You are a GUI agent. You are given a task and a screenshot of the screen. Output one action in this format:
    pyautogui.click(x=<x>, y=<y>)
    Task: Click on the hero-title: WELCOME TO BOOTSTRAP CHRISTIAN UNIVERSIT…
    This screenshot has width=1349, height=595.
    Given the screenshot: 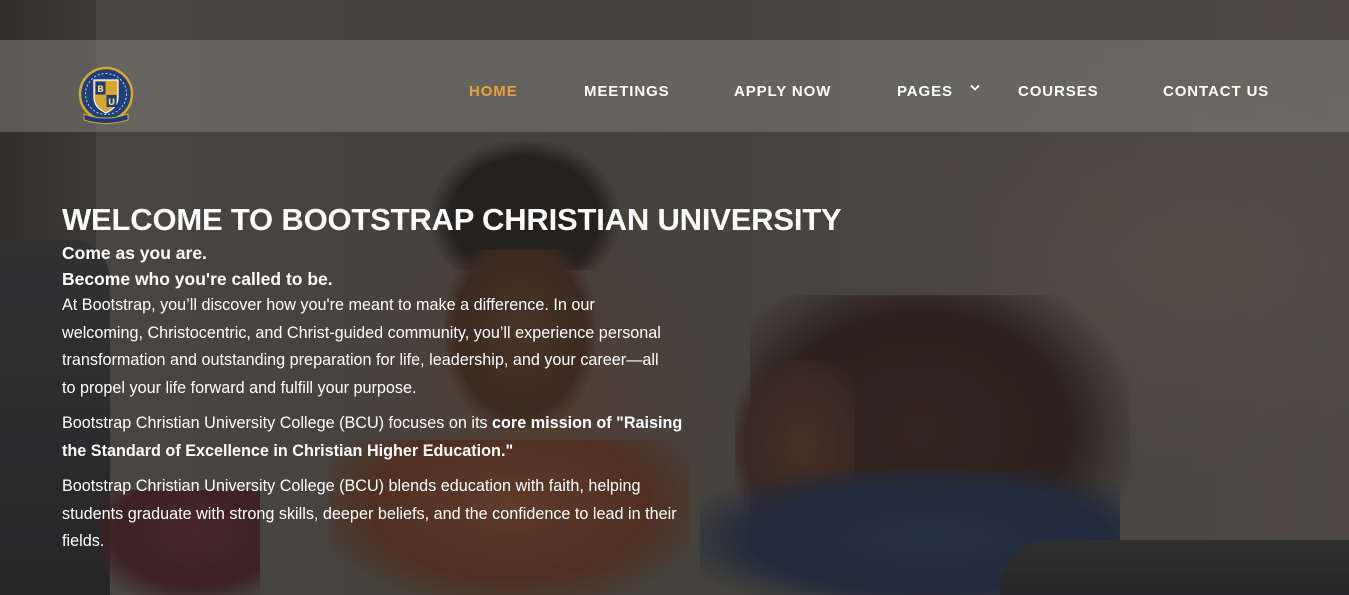 What is the action you would take?
    pyautogui.click(x=452, y=219)
    